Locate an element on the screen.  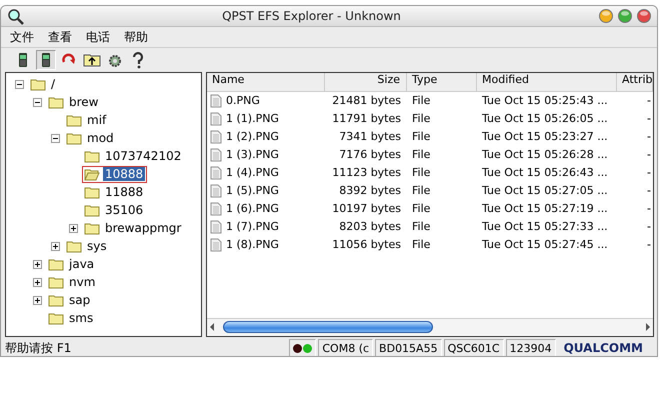
maximize-button is located at coordinates (625, 16).